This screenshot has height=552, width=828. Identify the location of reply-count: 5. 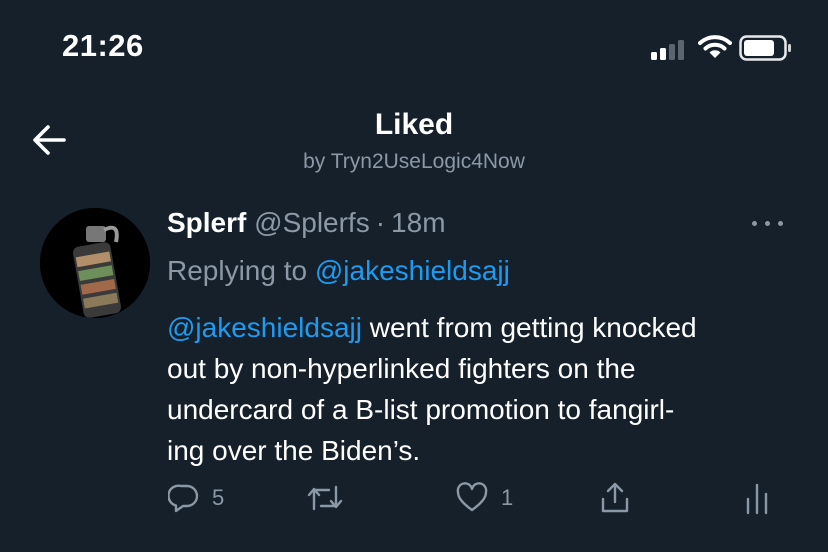
(218, 497).